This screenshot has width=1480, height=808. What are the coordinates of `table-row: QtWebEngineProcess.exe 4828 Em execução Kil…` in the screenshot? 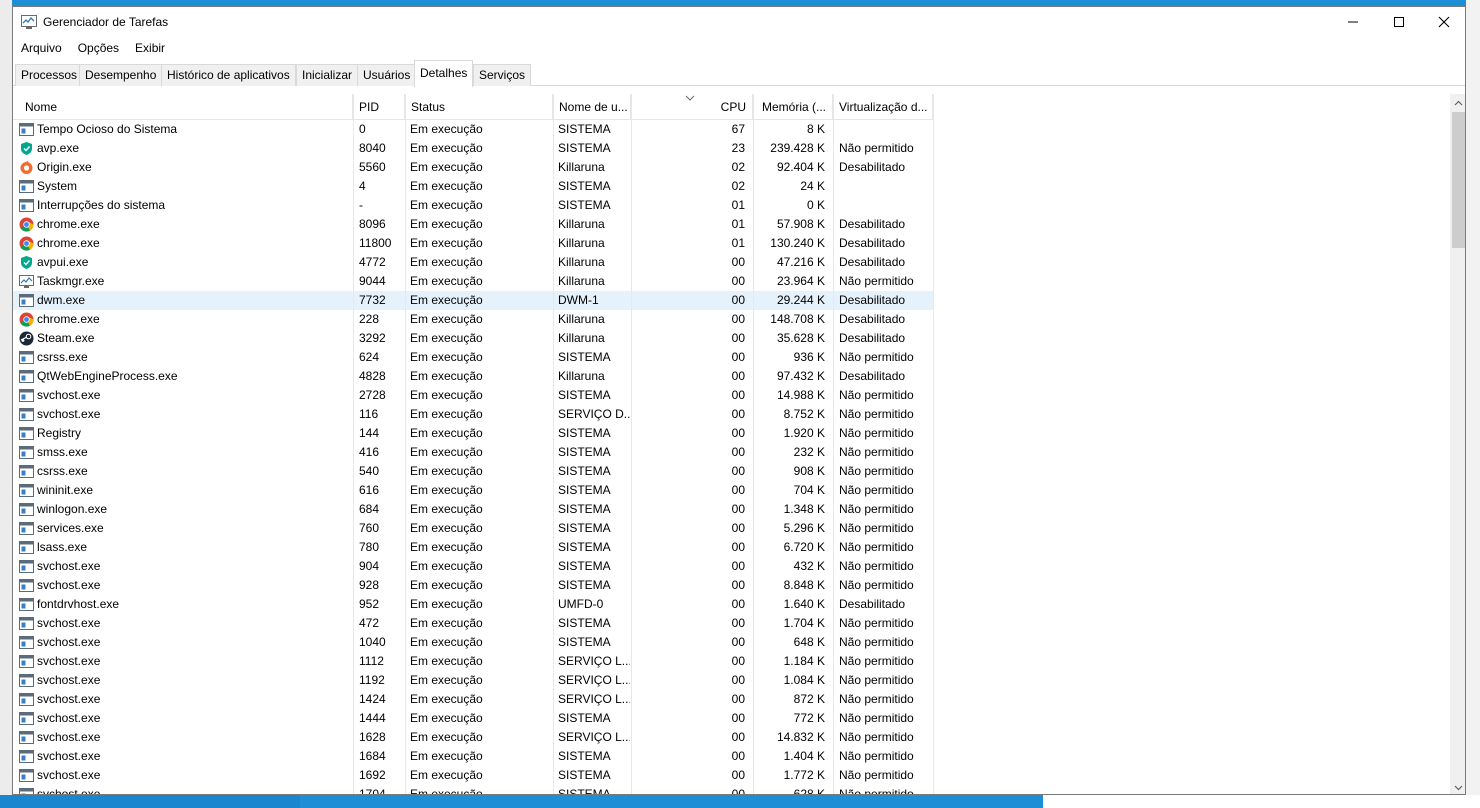 It's located at (473, 376).